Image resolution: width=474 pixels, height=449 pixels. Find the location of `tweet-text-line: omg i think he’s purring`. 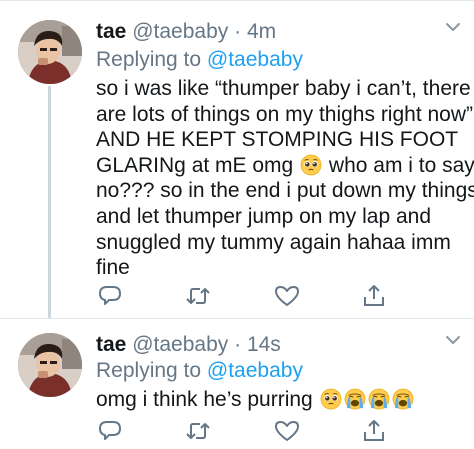

tweet-text-line: omg i think he’s purring is located at coordinates (281, 400).